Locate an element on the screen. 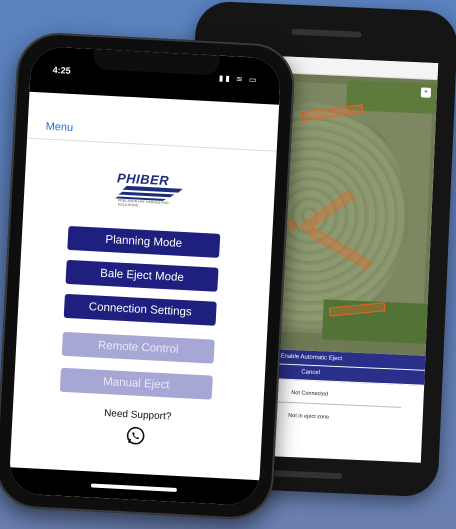 This screenshot has height=529, width=456. logo-wordmark: PHIBER is located at coordinates (143, 179).